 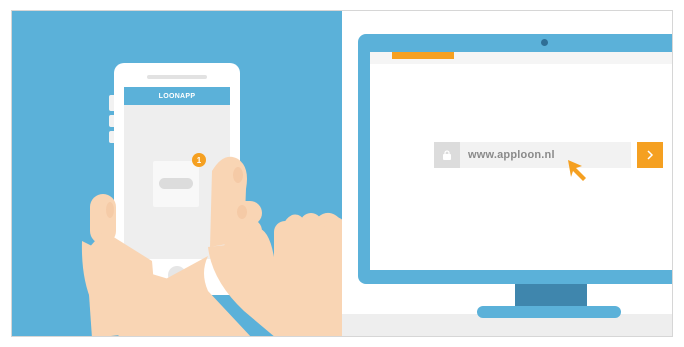 What do you see at coordinates (544, 42) in the screenshot?
I see `camera-icon` at bounding box center [544, 42].